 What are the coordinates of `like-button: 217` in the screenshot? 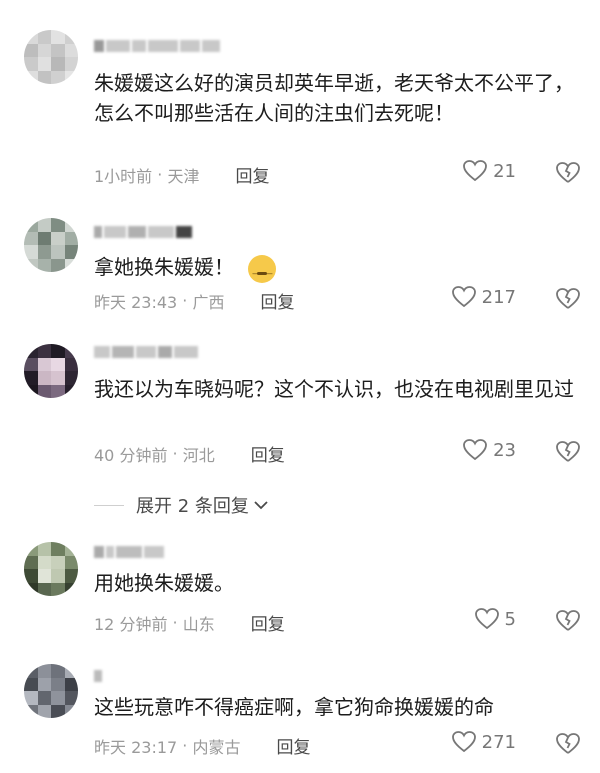 It's located at (483, 297).